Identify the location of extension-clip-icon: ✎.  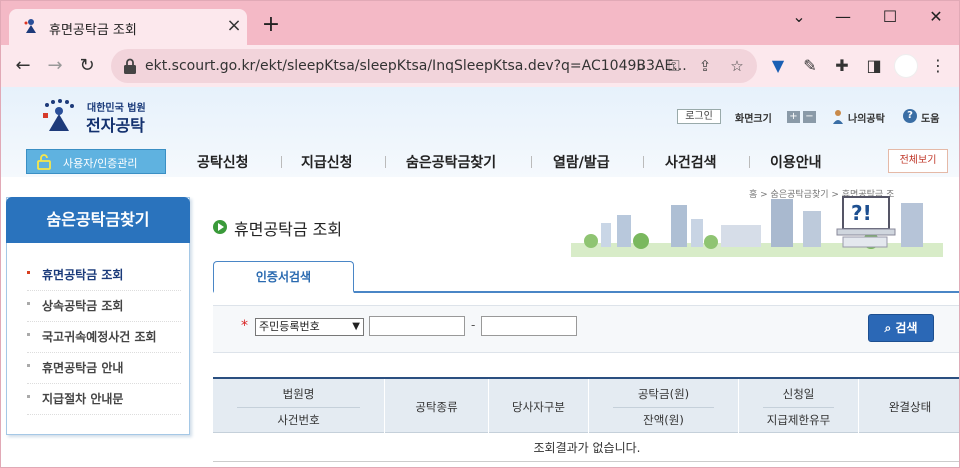
(810, 66).